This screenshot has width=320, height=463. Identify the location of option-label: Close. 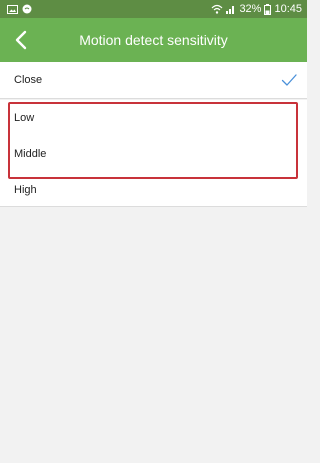
(28, 80).